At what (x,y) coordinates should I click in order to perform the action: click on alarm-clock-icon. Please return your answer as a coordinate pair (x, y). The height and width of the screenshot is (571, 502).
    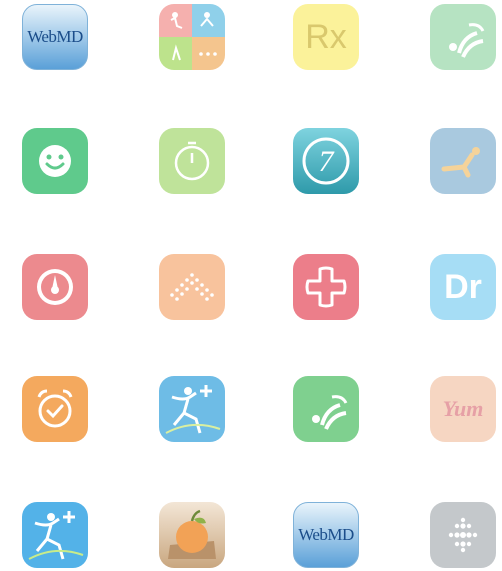
    Looking at the image, I should click on (55, 408).